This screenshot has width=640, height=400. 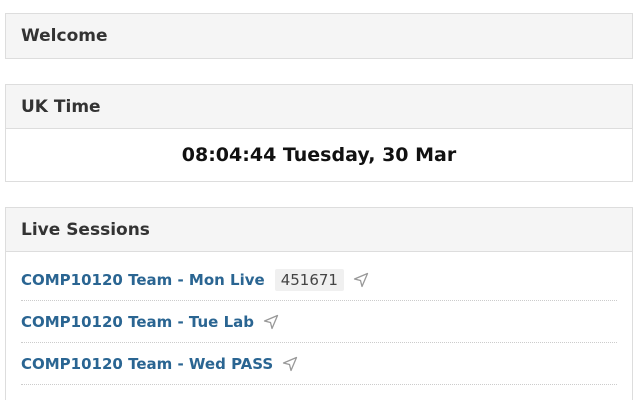 I want to click on session-link-mon-live: COMP10120 Team - Mon Live, so click(x=143, y=280).